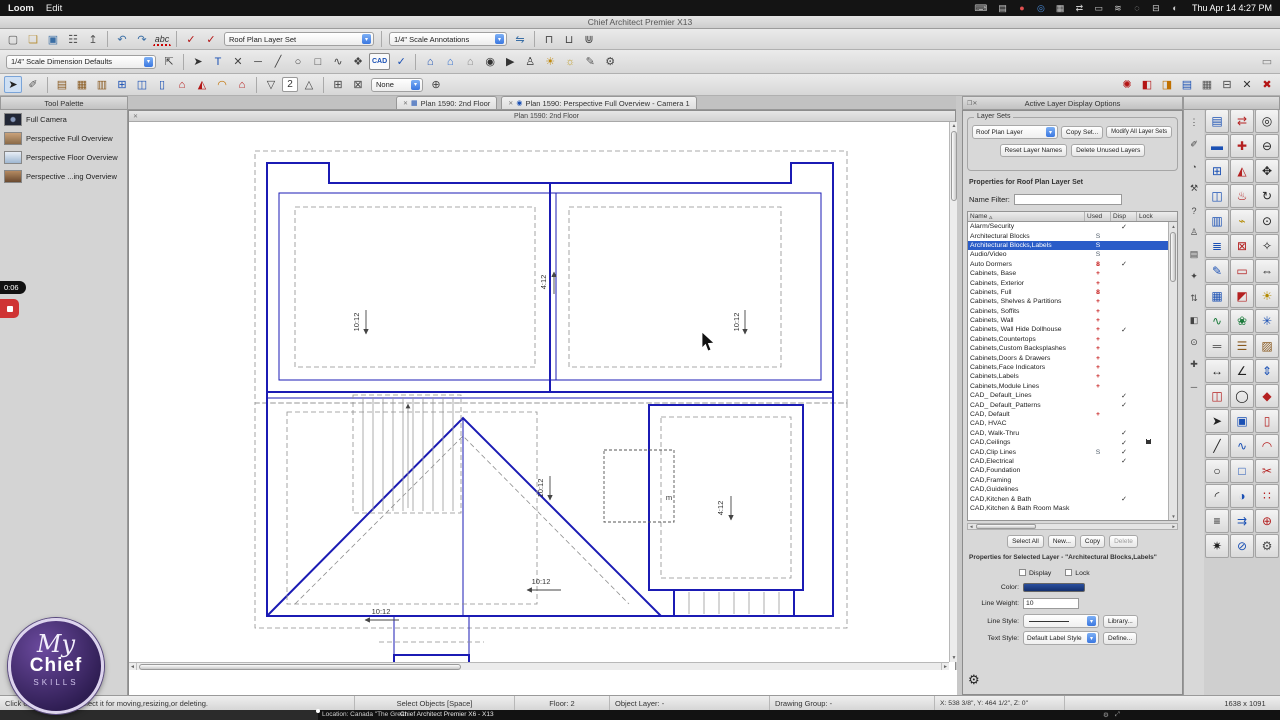  What do you see at coordinates (1242, 221) in the screenshot?
I see `electrical-icon: ⌁` at bounding box center [1242, 221].